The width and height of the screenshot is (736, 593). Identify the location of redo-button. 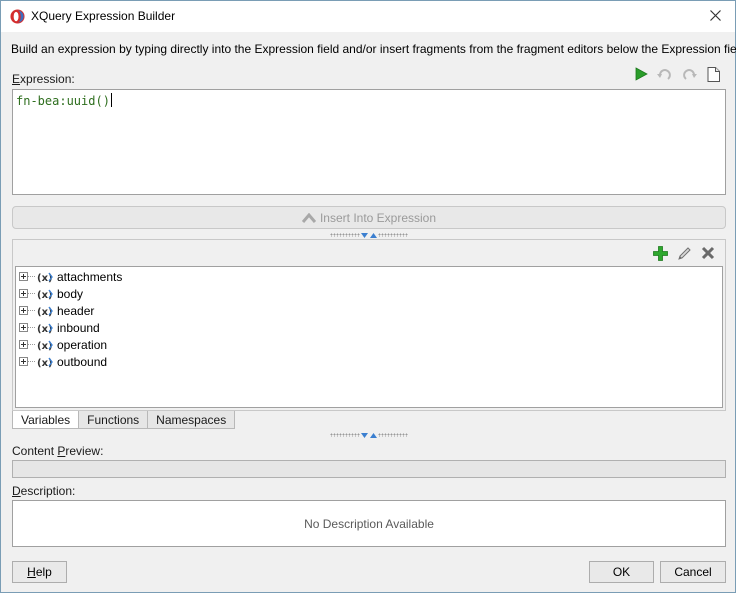
(689, 74).